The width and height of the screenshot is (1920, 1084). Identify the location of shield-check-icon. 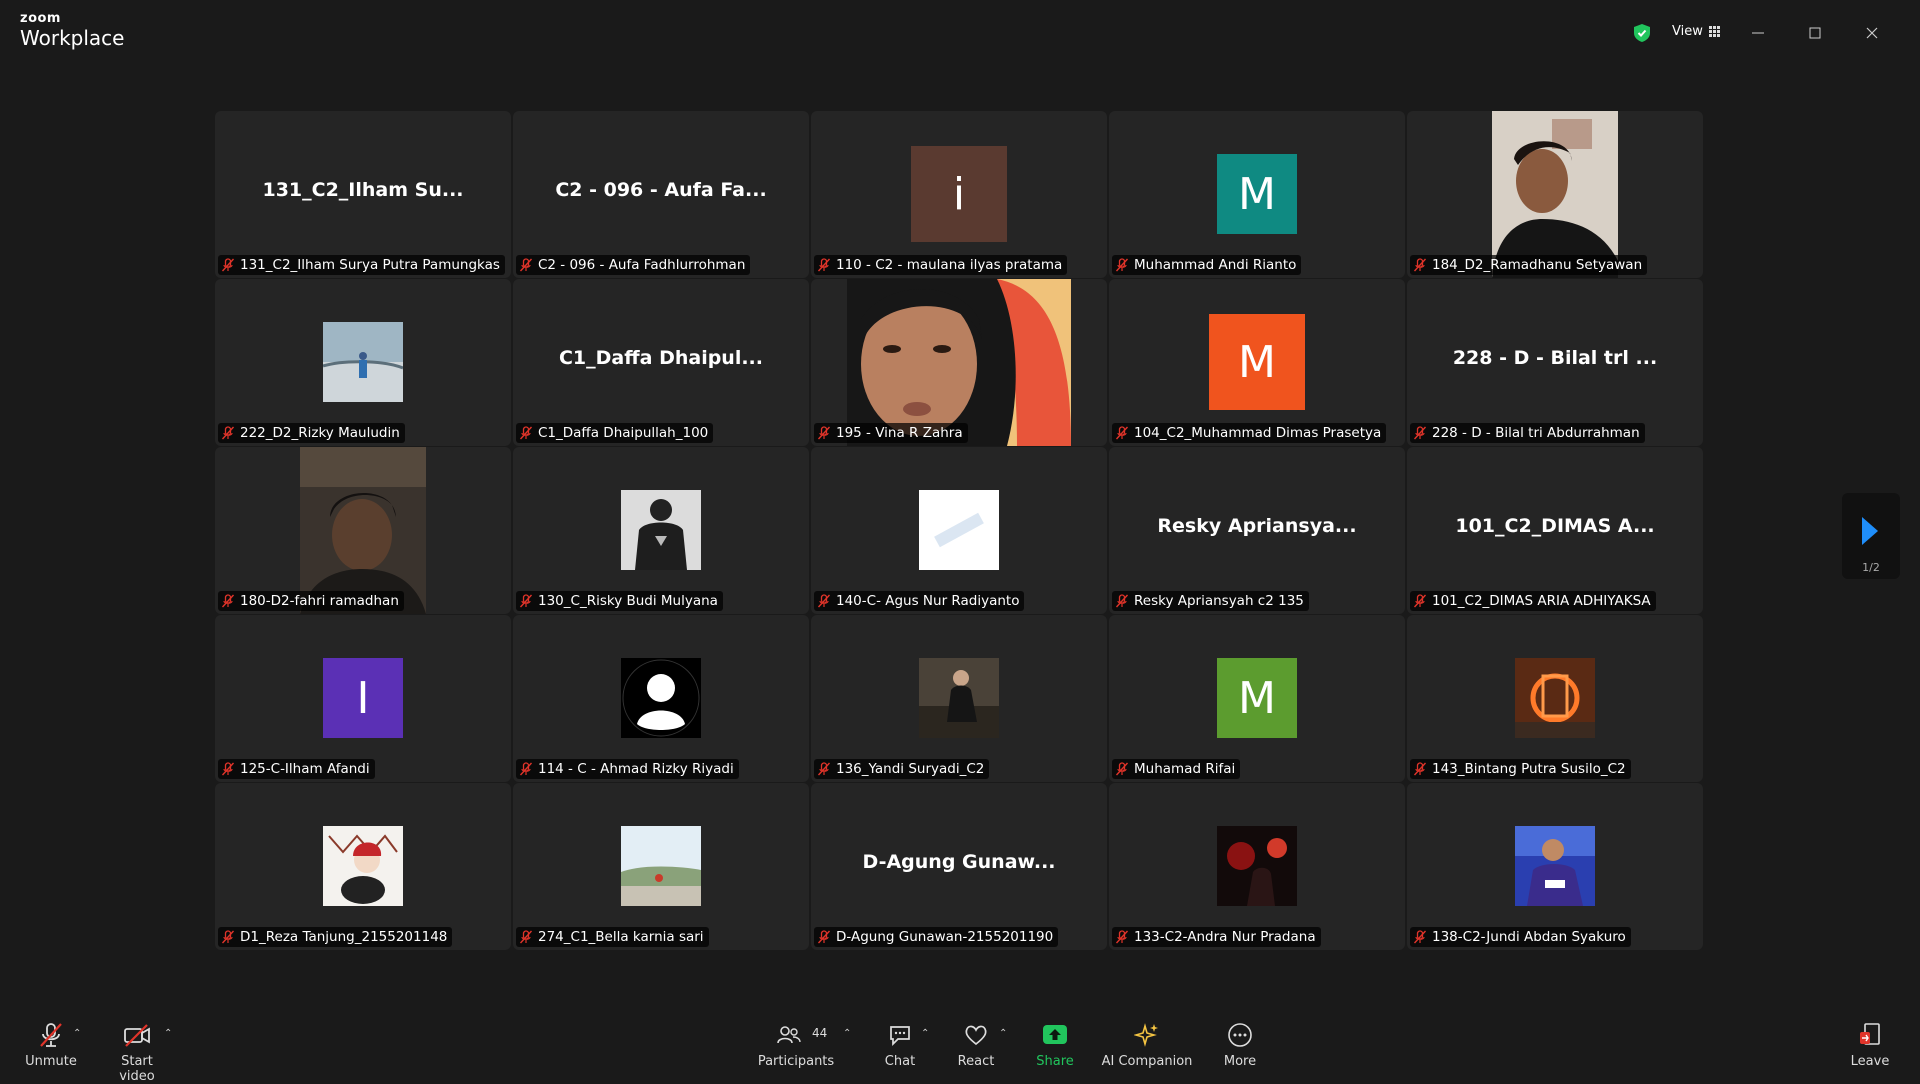
(1642, 33).